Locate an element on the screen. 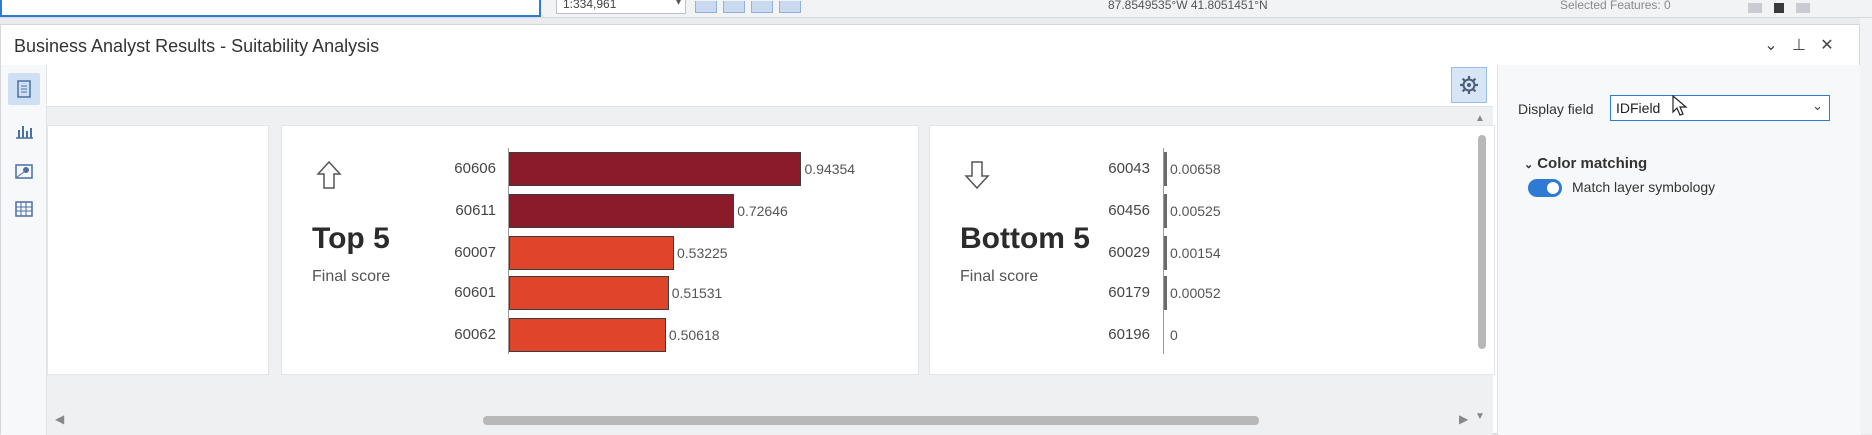 The width and height of the screenshot is (1872, 435). color-matching-section: ⌄ Color matching is located at coordinates (1585, 163).